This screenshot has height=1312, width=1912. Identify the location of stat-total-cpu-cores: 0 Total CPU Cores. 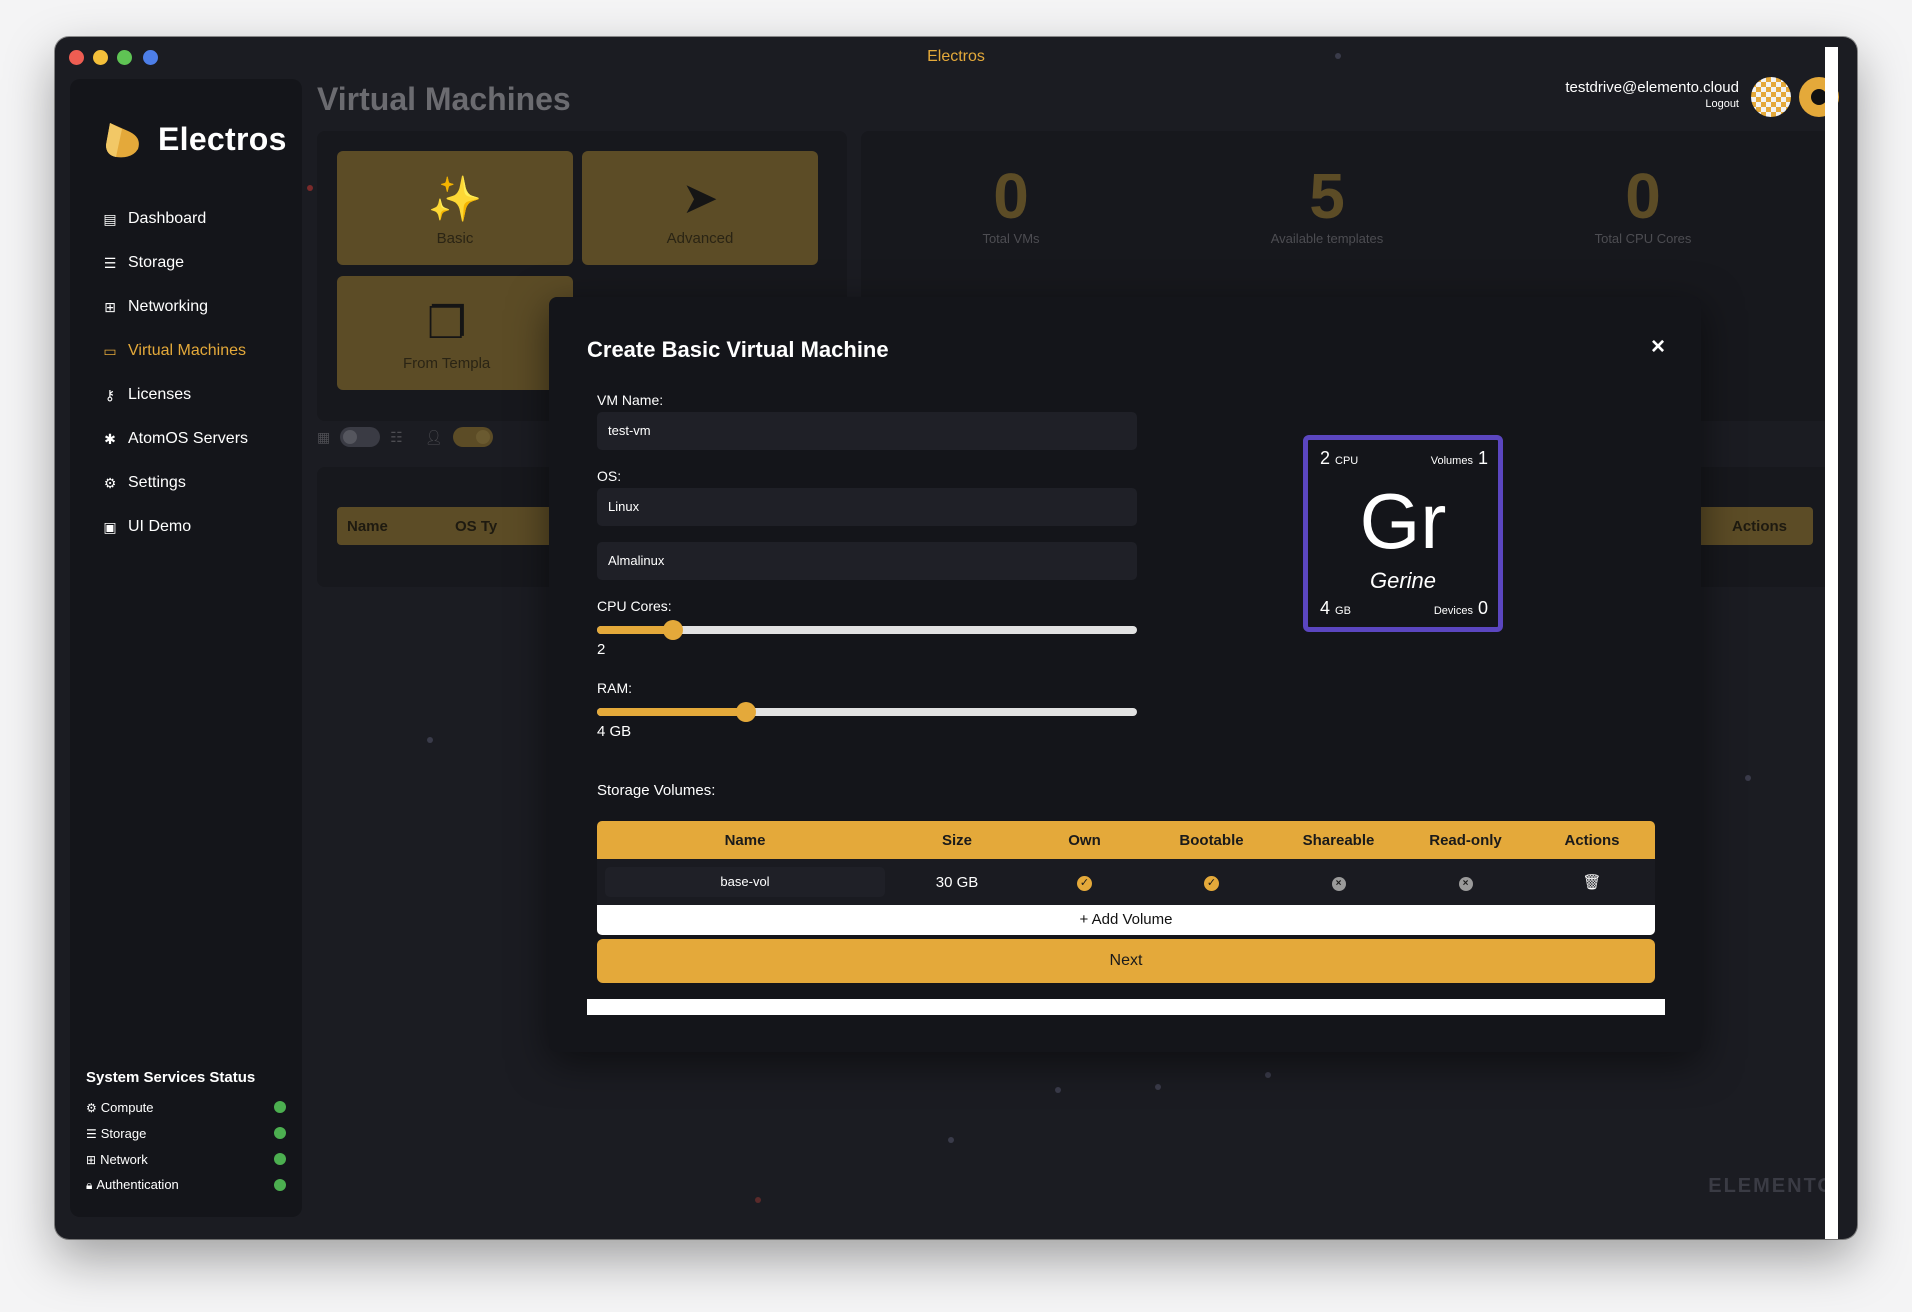
(1643, 203).